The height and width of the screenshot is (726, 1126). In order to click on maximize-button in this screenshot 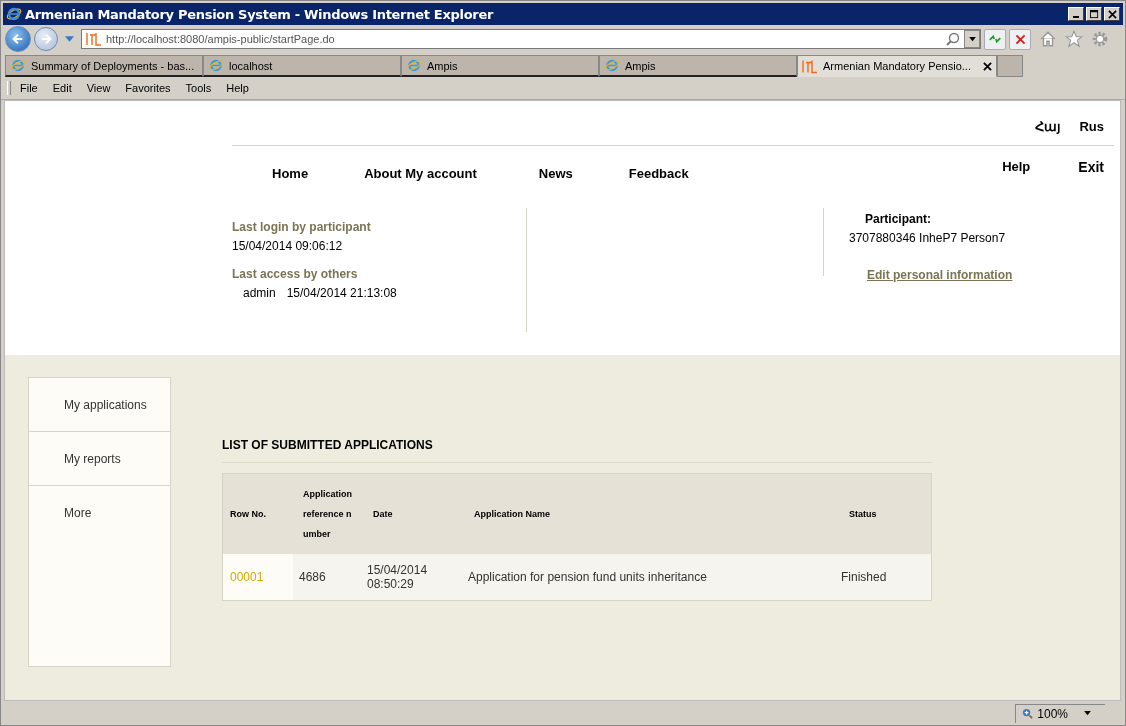, I will do `click(1094, 14)`.